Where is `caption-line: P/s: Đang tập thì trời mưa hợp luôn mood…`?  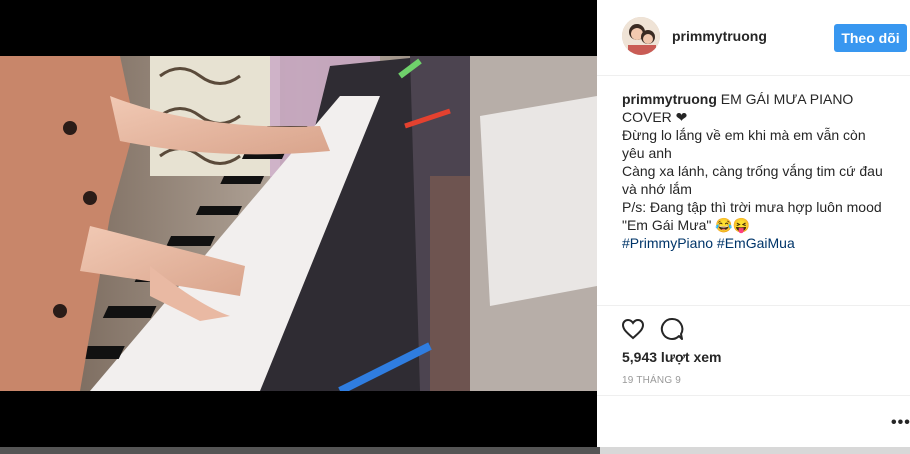 caption-line: P/s: Đang tập thì trời mưa hợp luôn mood… is located at coordinates (752, 216).